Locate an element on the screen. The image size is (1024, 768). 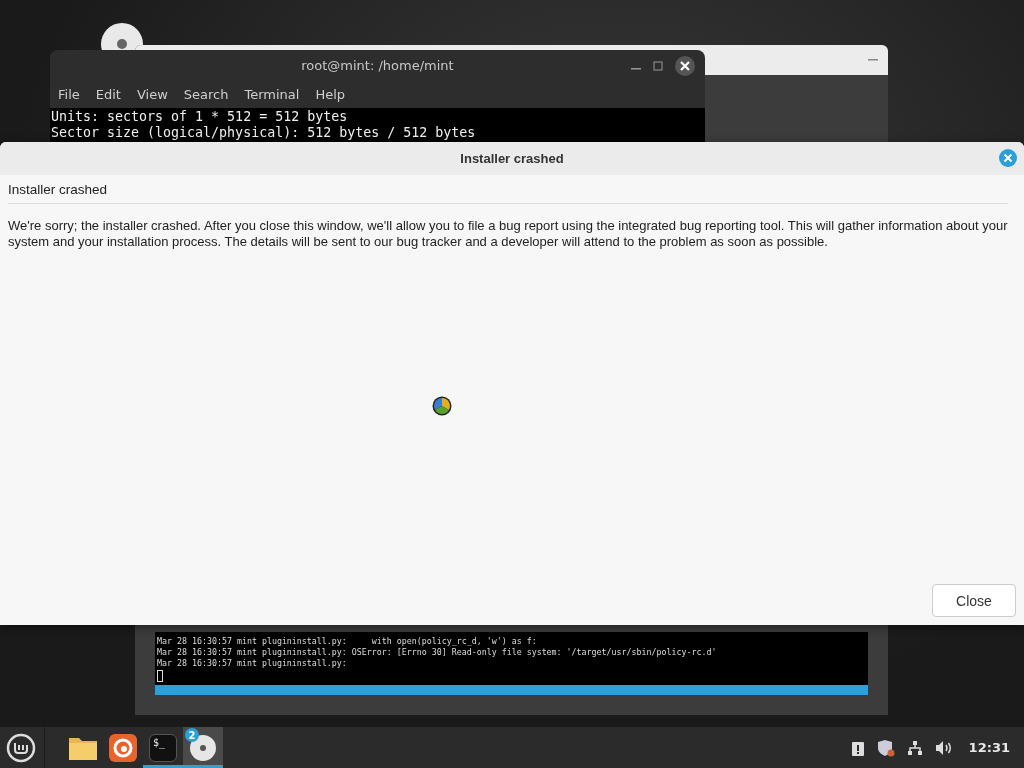
cursor-icon is located at coordinates (160, 676).